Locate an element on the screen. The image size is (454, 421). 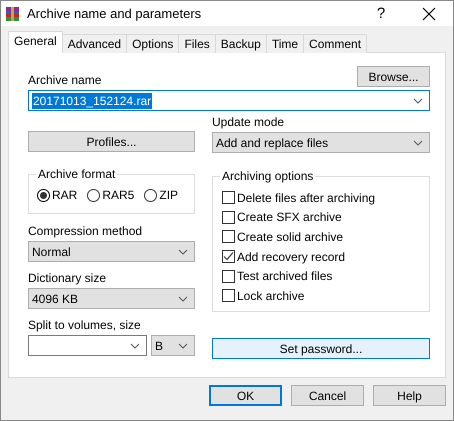
help-button: ? is located at coordinates (381, 13).